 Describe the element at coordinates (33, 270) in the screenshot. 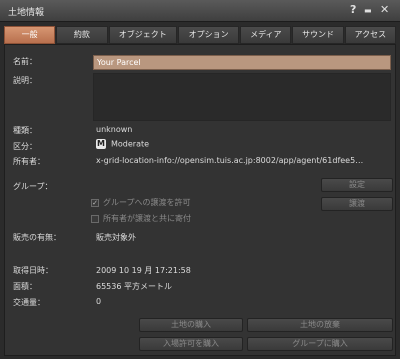

I see `acquired-label: 取得日時：` at that location.